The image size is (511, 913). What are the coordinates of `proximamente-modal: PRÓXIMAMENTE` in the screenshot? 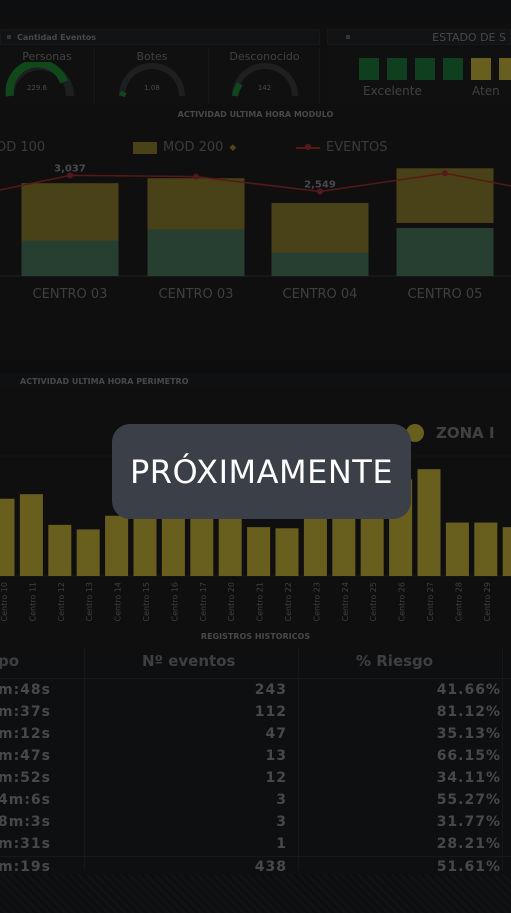 It's located at (261, 471).